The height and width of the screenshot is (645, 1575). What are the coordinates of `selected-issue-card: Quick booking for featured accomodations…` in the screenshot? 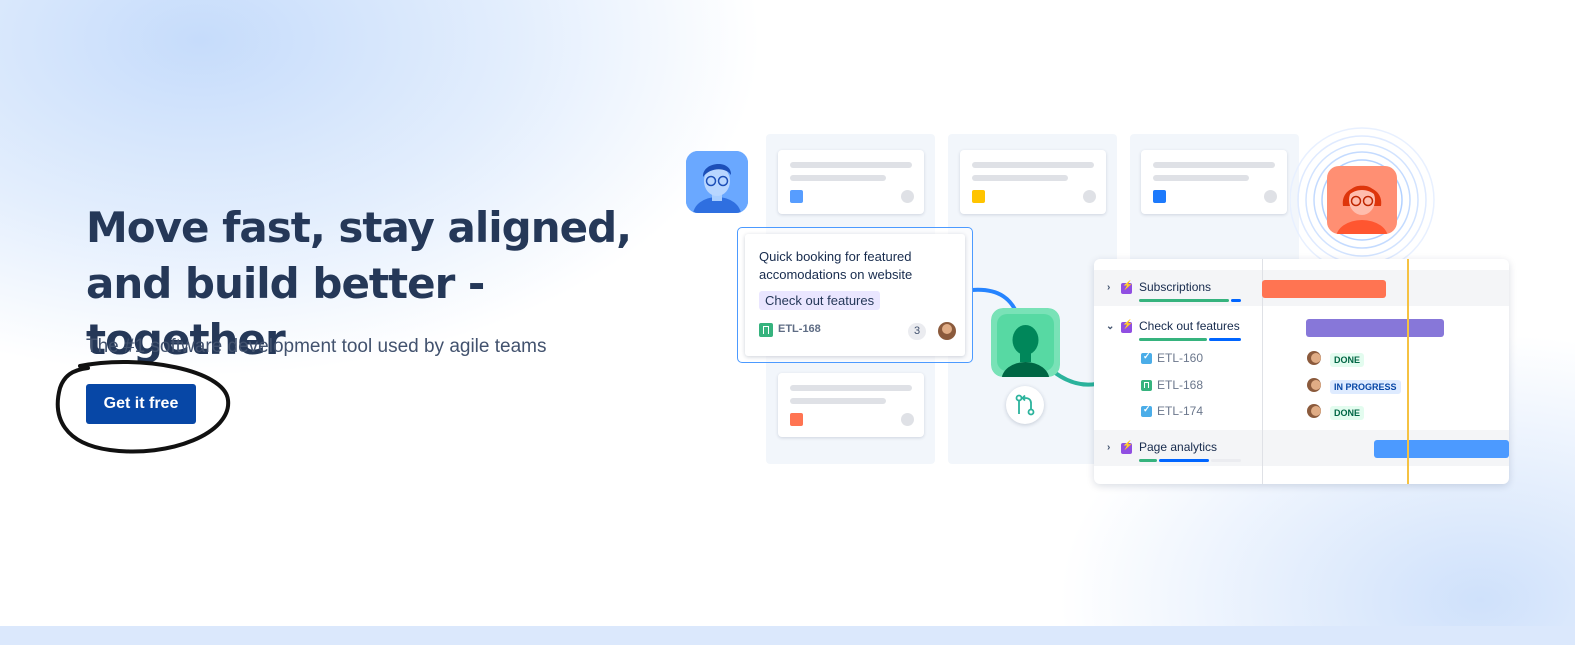 It's located at (855, 295).